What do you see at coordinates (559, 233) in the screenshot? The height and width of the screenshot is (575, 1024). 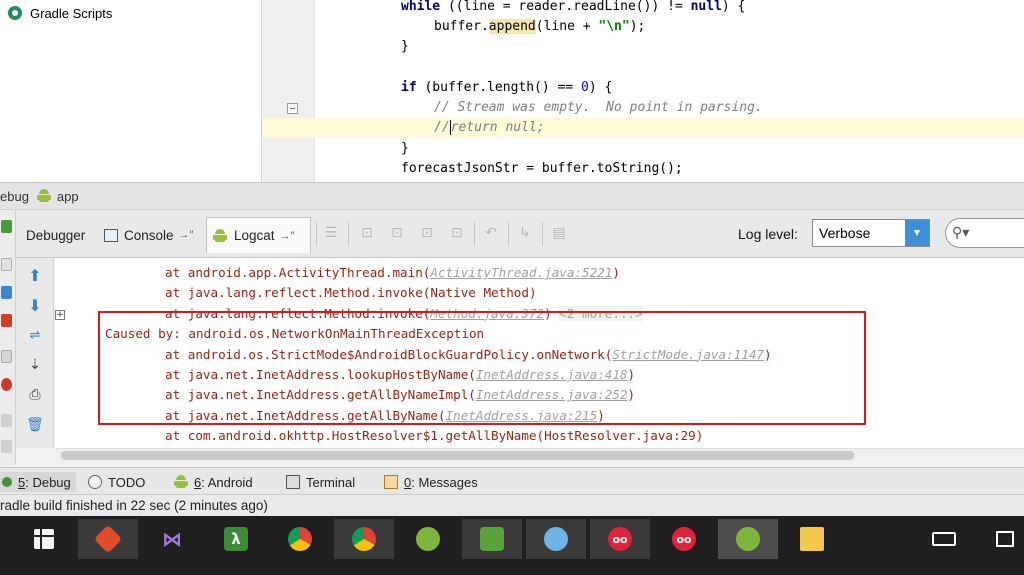 I see `evaluate-expression-icon: ▤` at bounding box center [559, 233].